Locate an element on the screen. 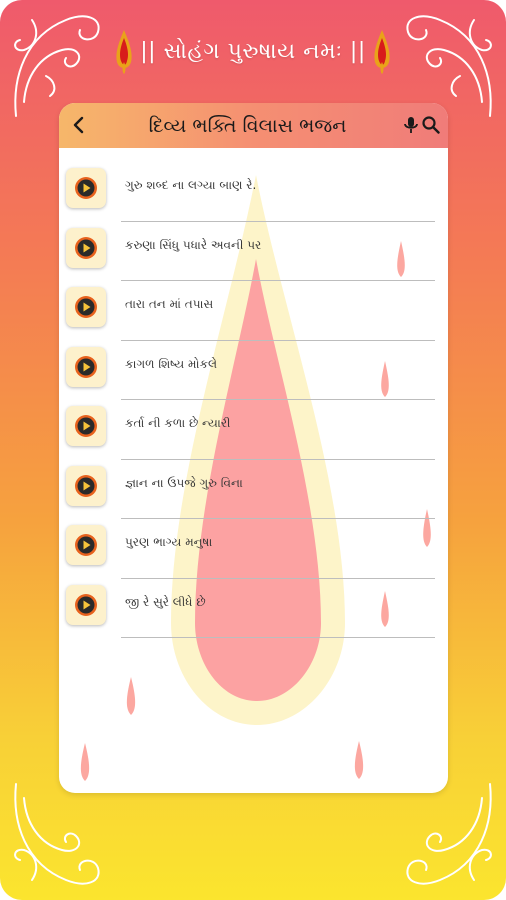  microphone-icon is located at coordinates (411, 125).